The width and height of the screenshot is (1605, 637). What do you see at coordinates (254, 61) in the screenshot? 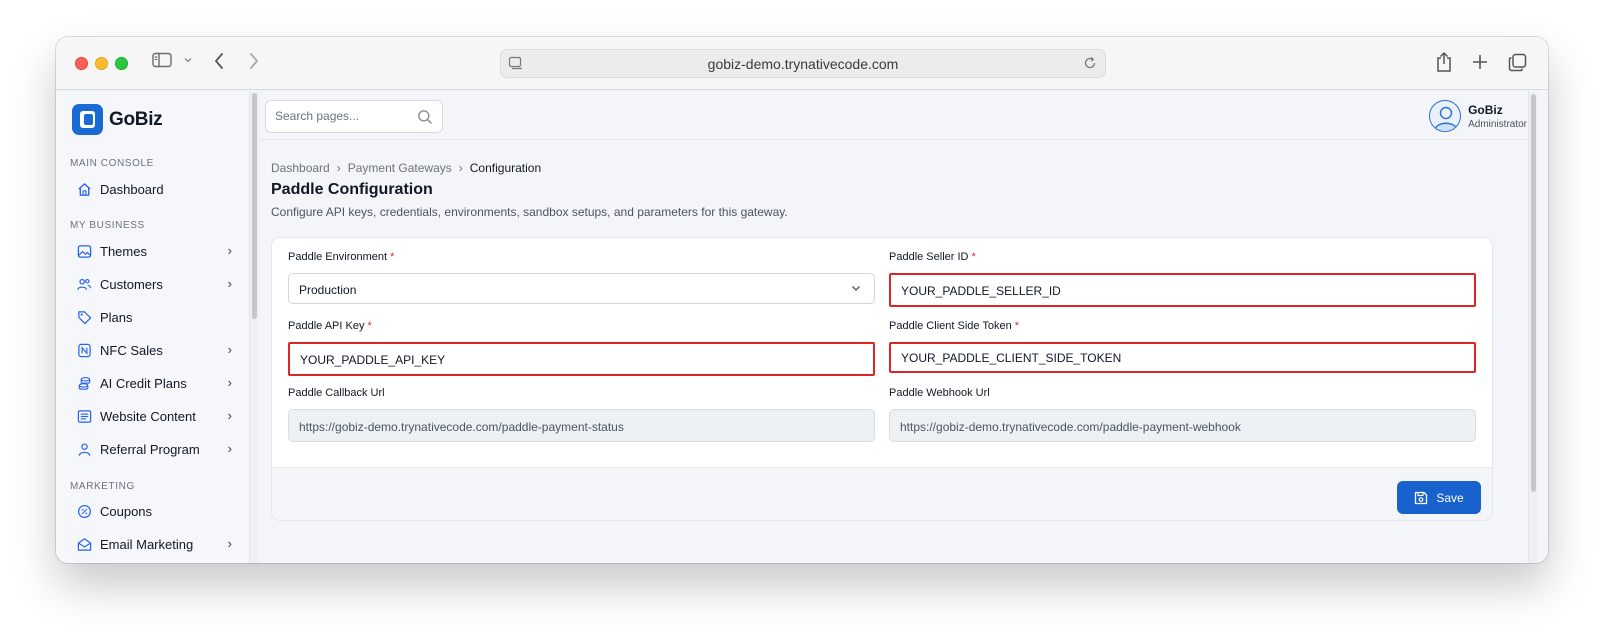
I see `forward-icon` at bounding box center [254, 61].